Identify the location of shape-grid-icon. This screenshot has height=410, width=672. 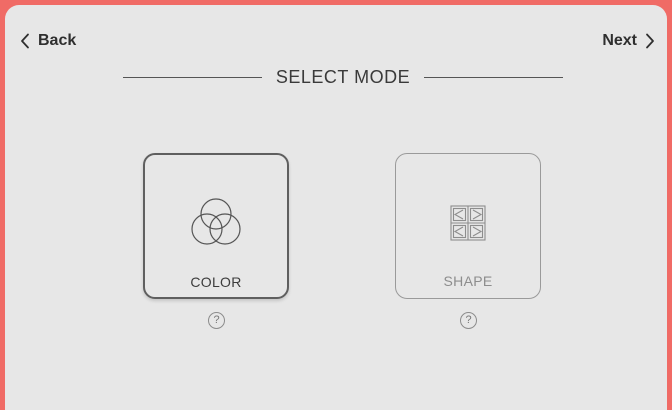
(468, 225).